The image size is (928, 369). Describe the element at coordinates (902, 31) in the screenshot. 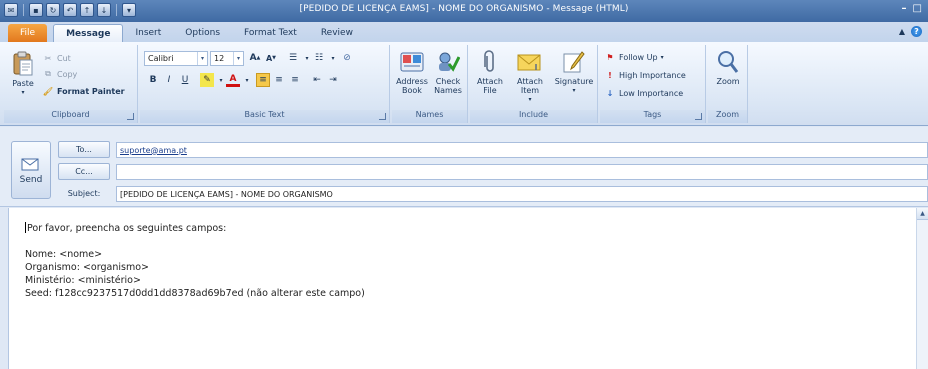

I see `collapse-ribbon-icon: ▲` at that location.